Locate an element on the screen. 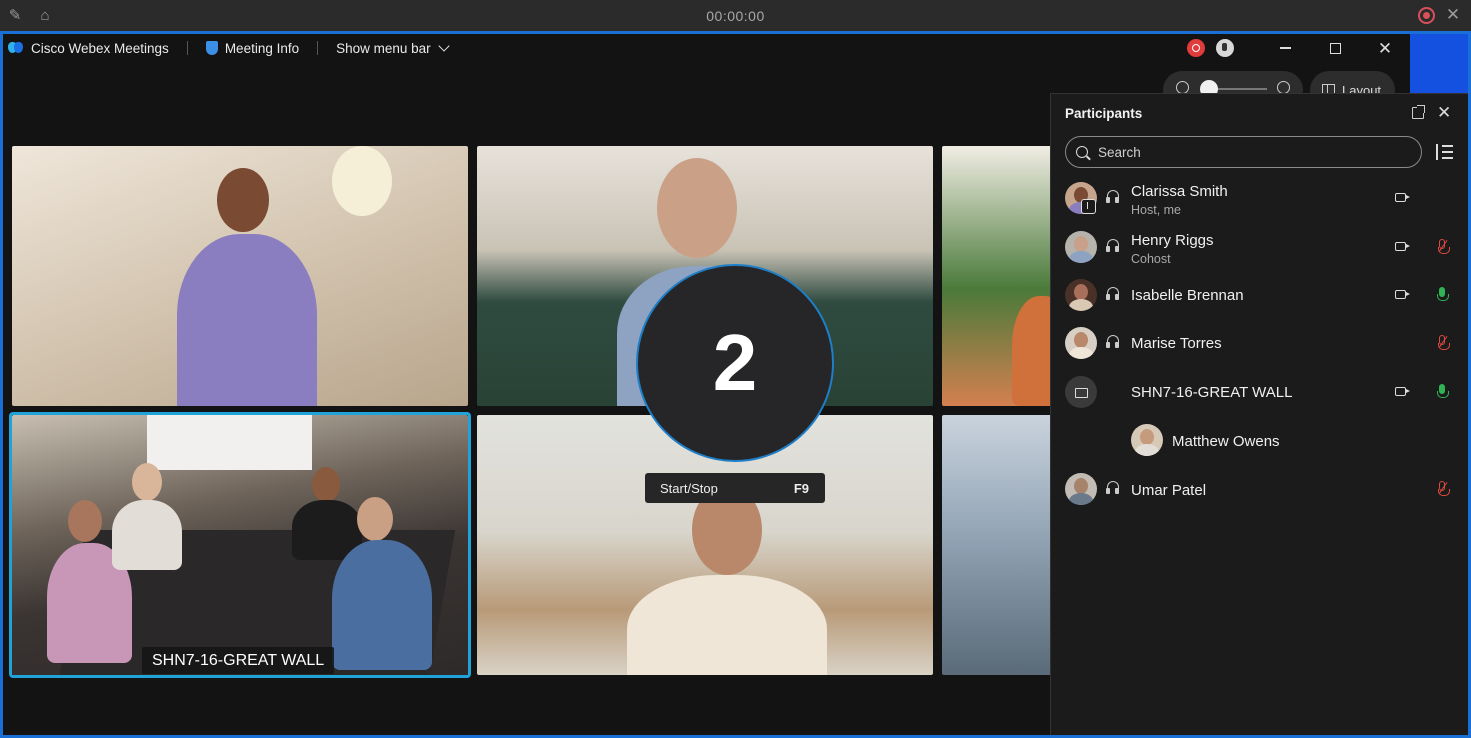 This screenshot has height=738, width=1471. participant-row: Matthew Owens is located at coordinates (1260, 440).